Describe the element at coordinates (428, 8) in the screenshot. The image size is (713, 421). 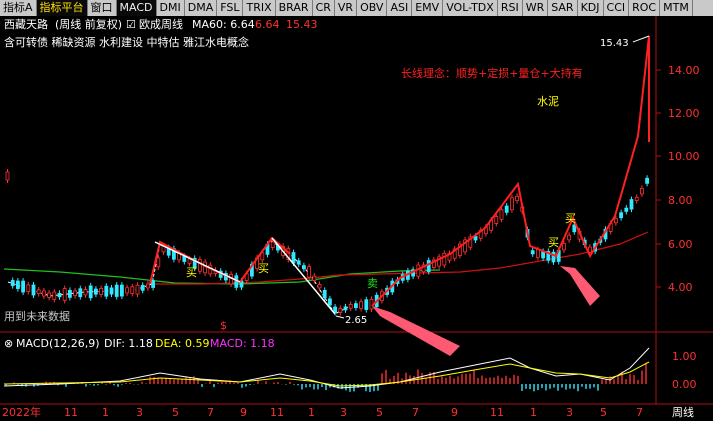
I see `tab-emv: EMV` at that location.